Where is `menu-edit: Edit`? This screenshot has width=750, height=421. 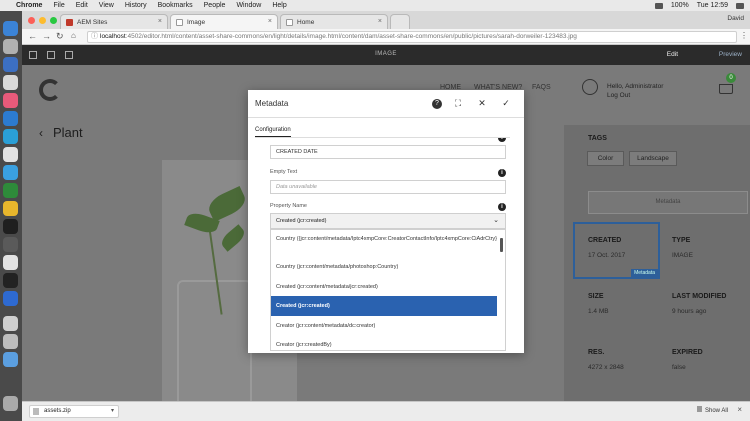
menu-edit: Edit is located at coordinates (82, 5).